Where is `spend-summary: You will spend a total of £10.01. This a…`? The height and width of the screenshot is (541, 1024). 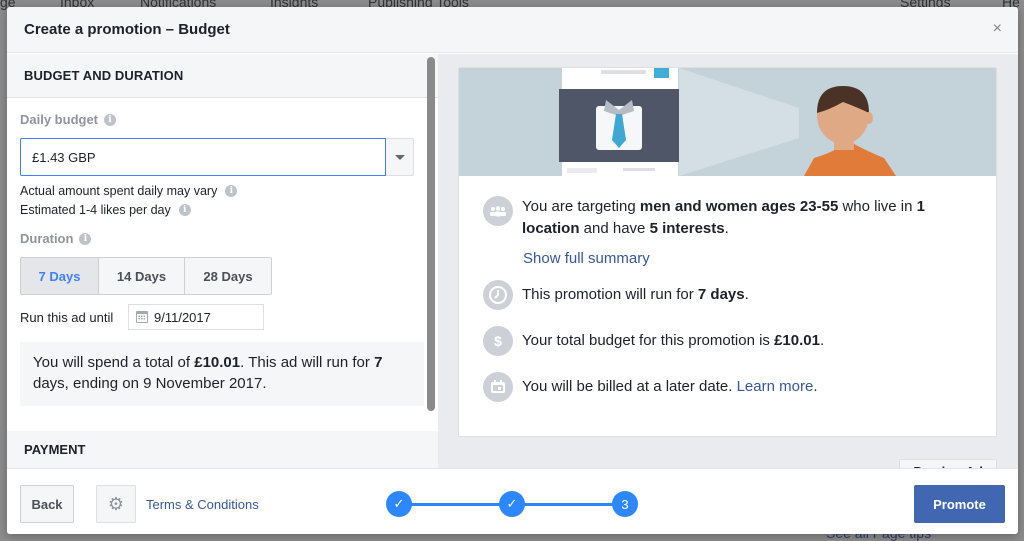
spend-summary: You will spend a total of £10.01. This a… is located at coordinates (222, 374).